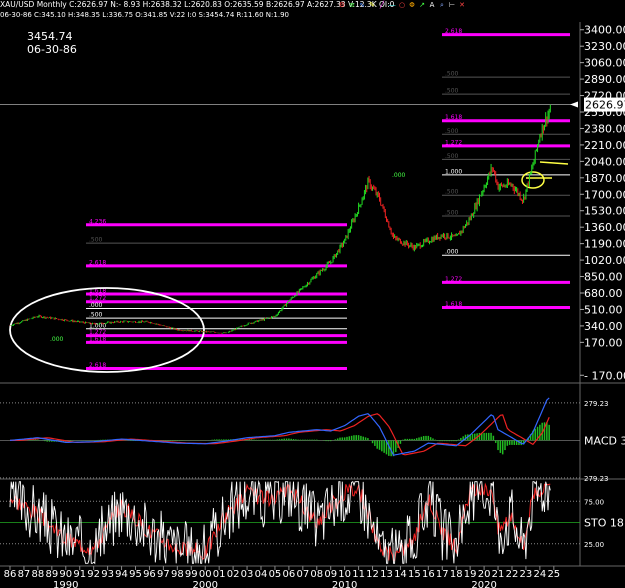  I want to click on price-axis-label: 170.00, so click(603, 342).